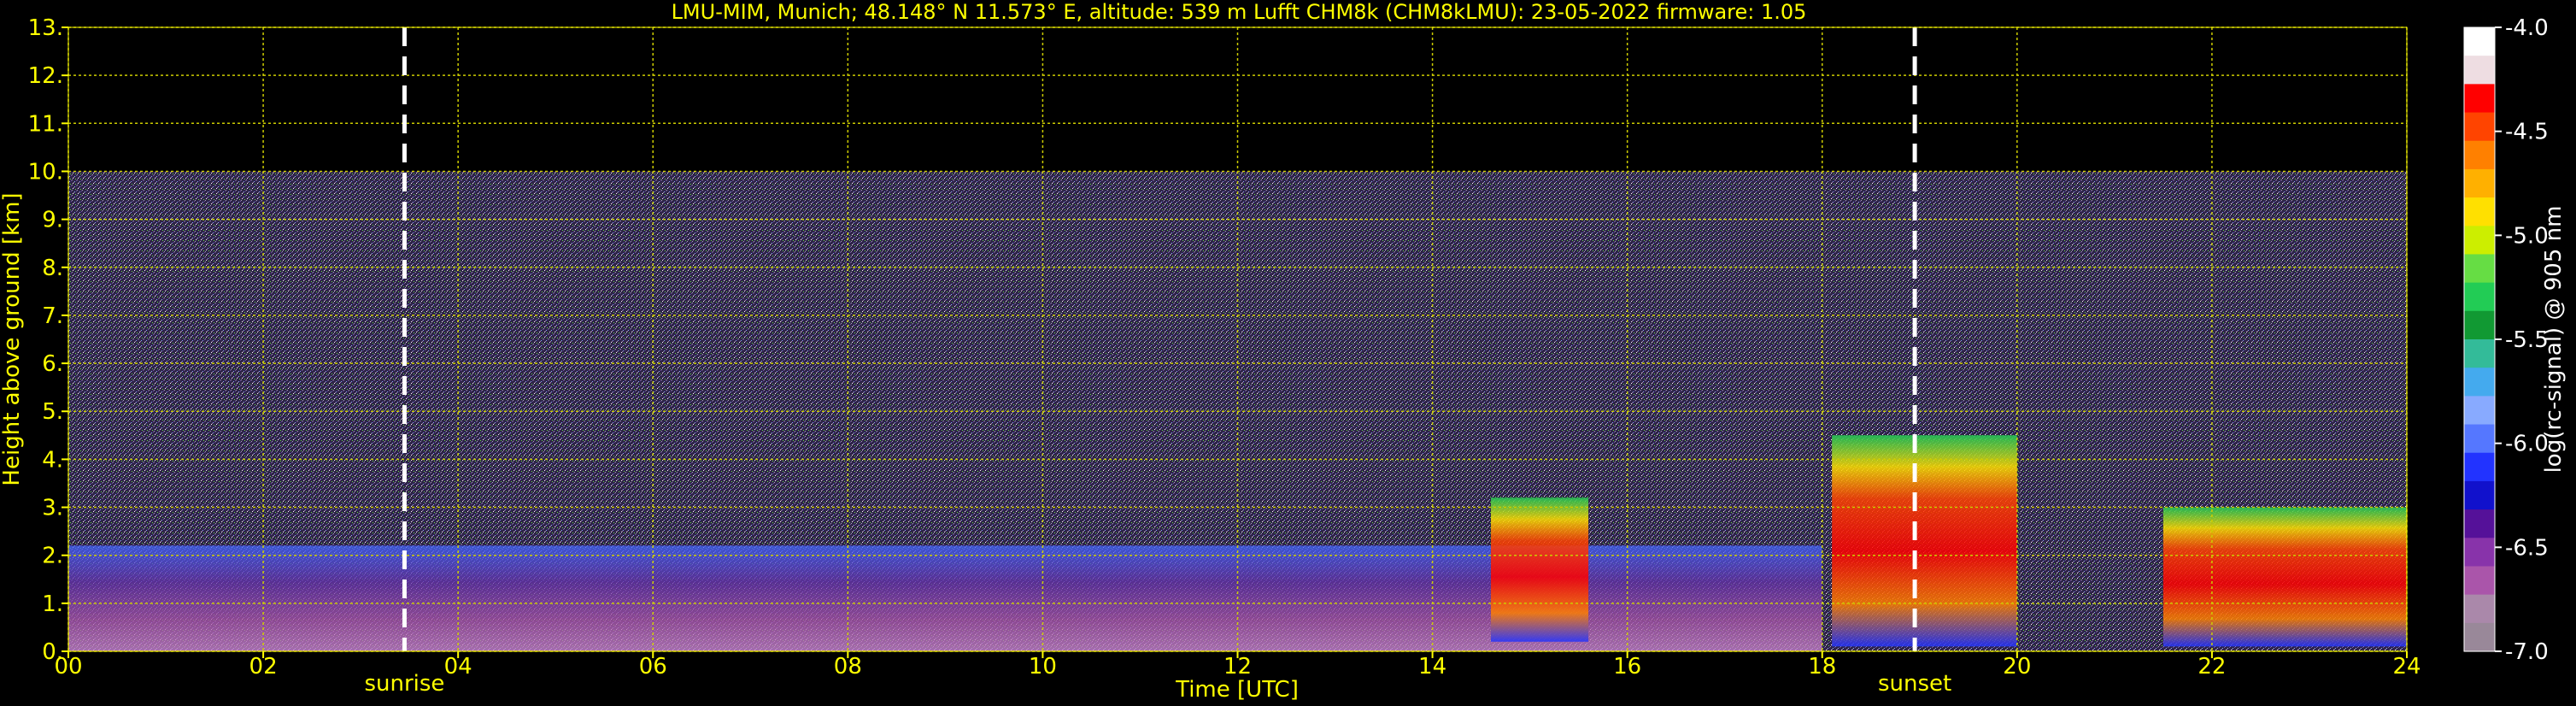 Image resolution: width=2576 pixels, height=706 pixels. I want to click on colorbar: -4.0-4.5-5.0-5.5-6.0-6.5-7.0, so click(2506, 340).